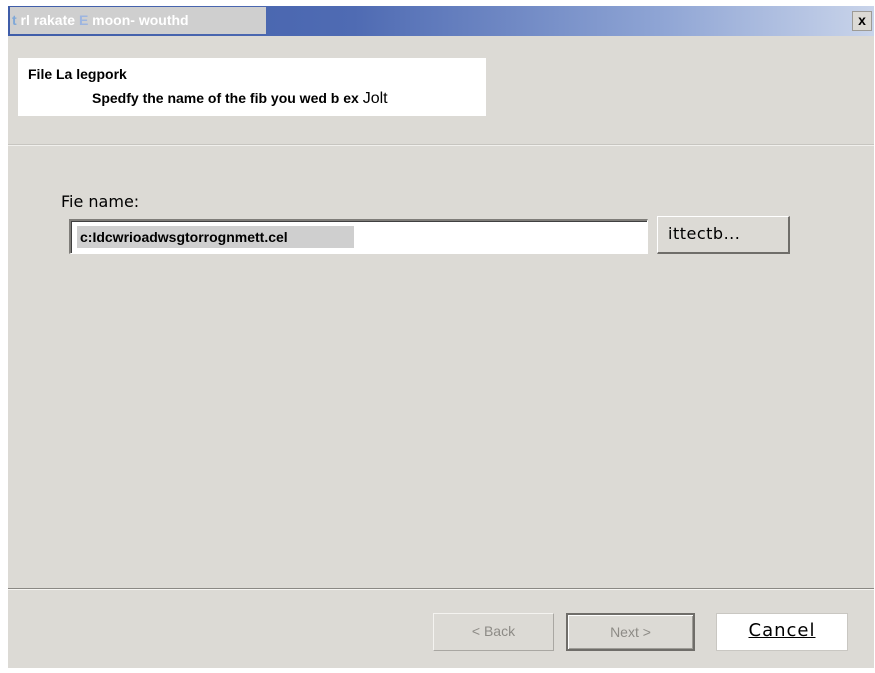  What do you see at coordinates (215, 237) in the screenshot?
I see `file-name-value: c:Idcwrioadwsgtorrognmett.cel` at bounding box center [215, 237].